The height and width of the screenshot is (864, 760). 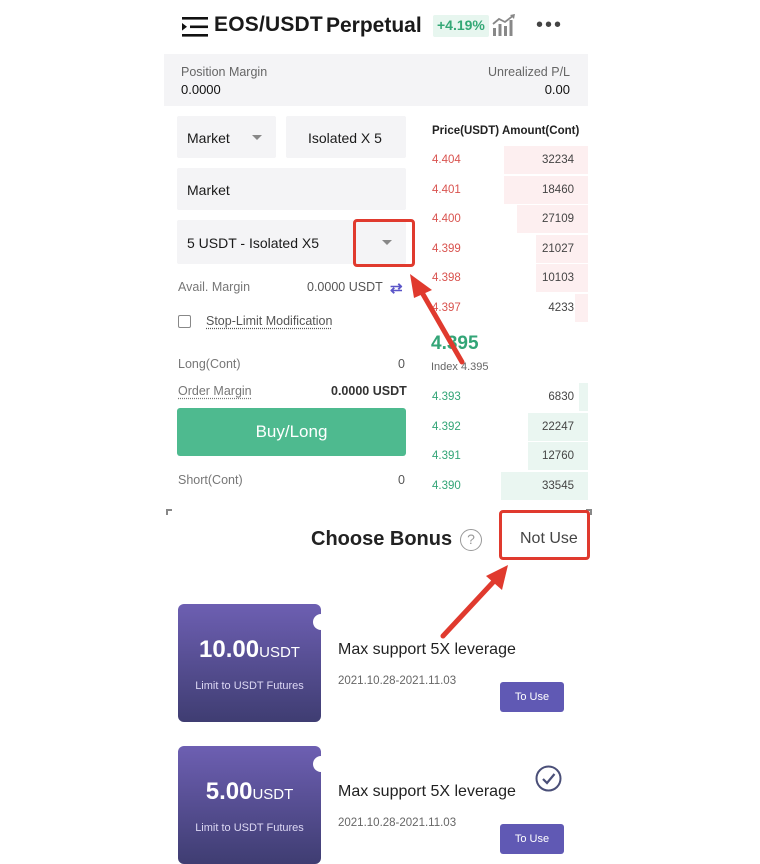 What do you see at coordinates (509, 485) in the screenshot?
I see `bid-row: 4.390 33545` at bounding box center [509, 485].